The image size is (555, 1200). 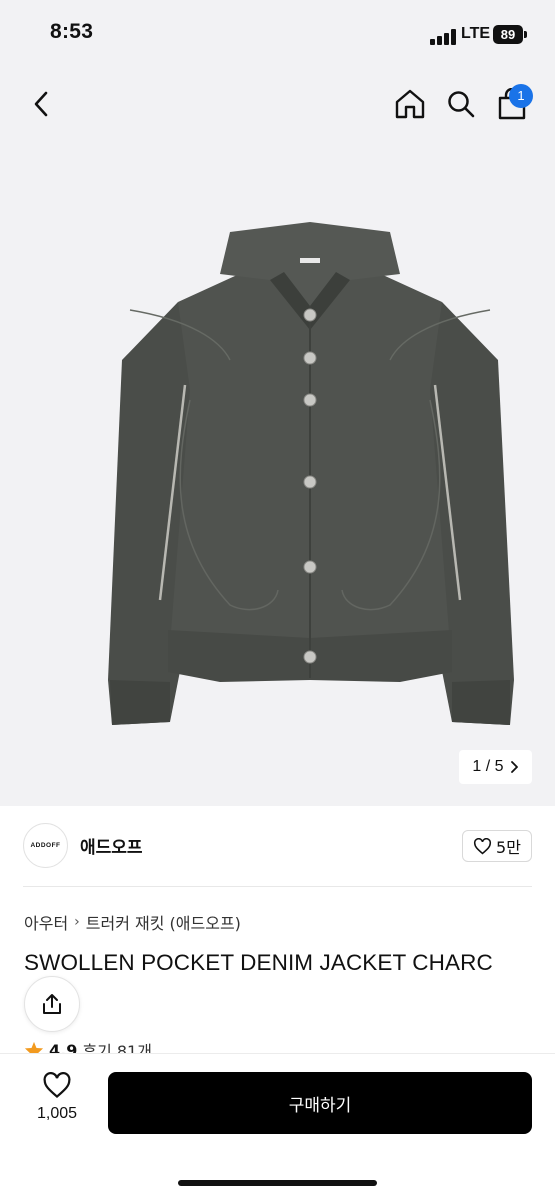 I want to click on breadcrumb-category: 아우터, so click(x=46, y=922).